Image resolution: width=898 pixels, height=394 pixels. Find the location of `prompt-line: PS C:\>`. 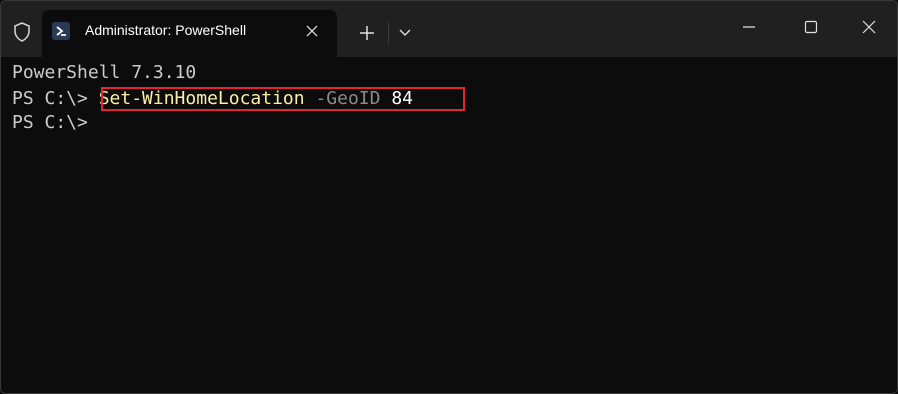

prompt-line: PS C:\> is located at coordinates (50, 123).